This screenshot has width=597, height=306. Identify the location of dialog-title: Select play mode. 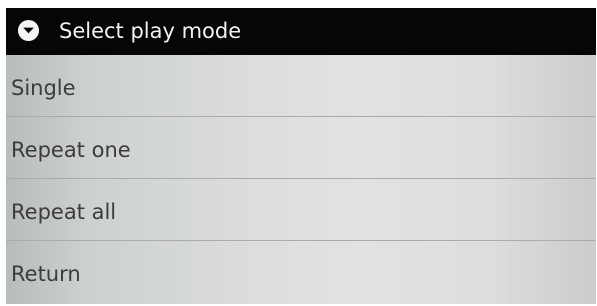
(150, 31).